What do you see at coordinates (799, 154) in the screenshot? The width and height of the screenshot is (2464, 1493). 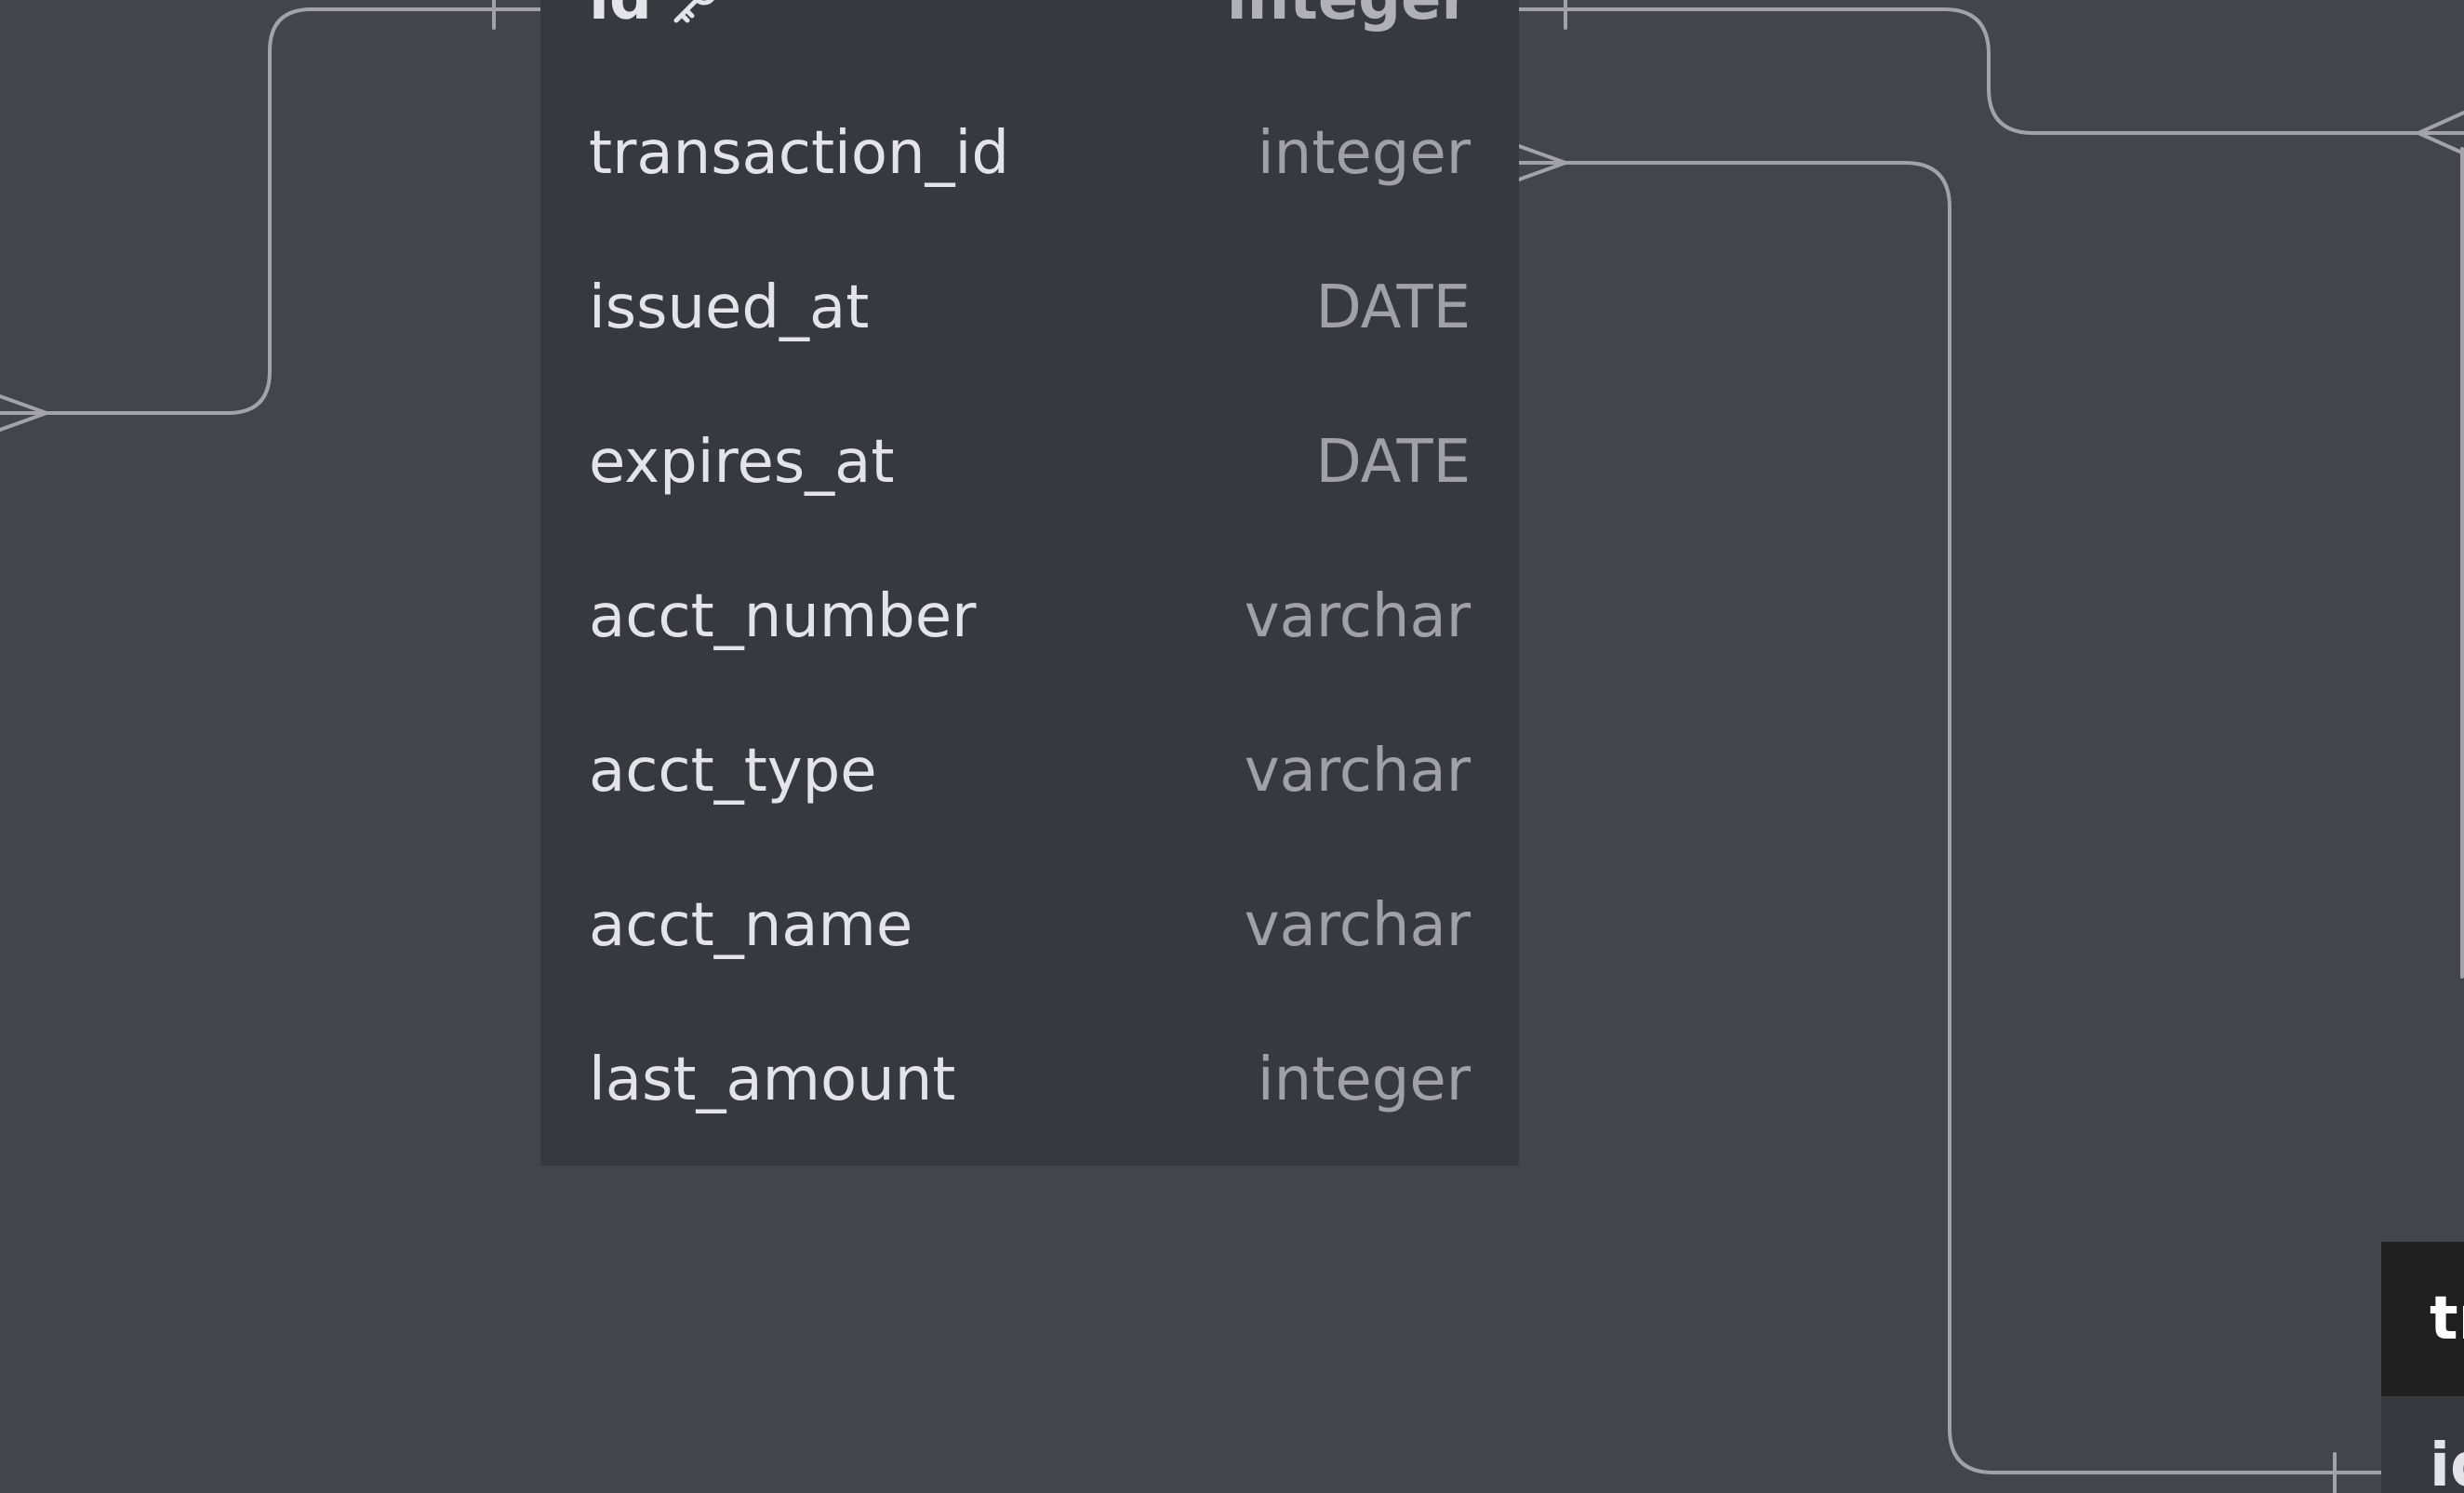 I see `column-name: transaction_id` at bounding box center [799, 154].